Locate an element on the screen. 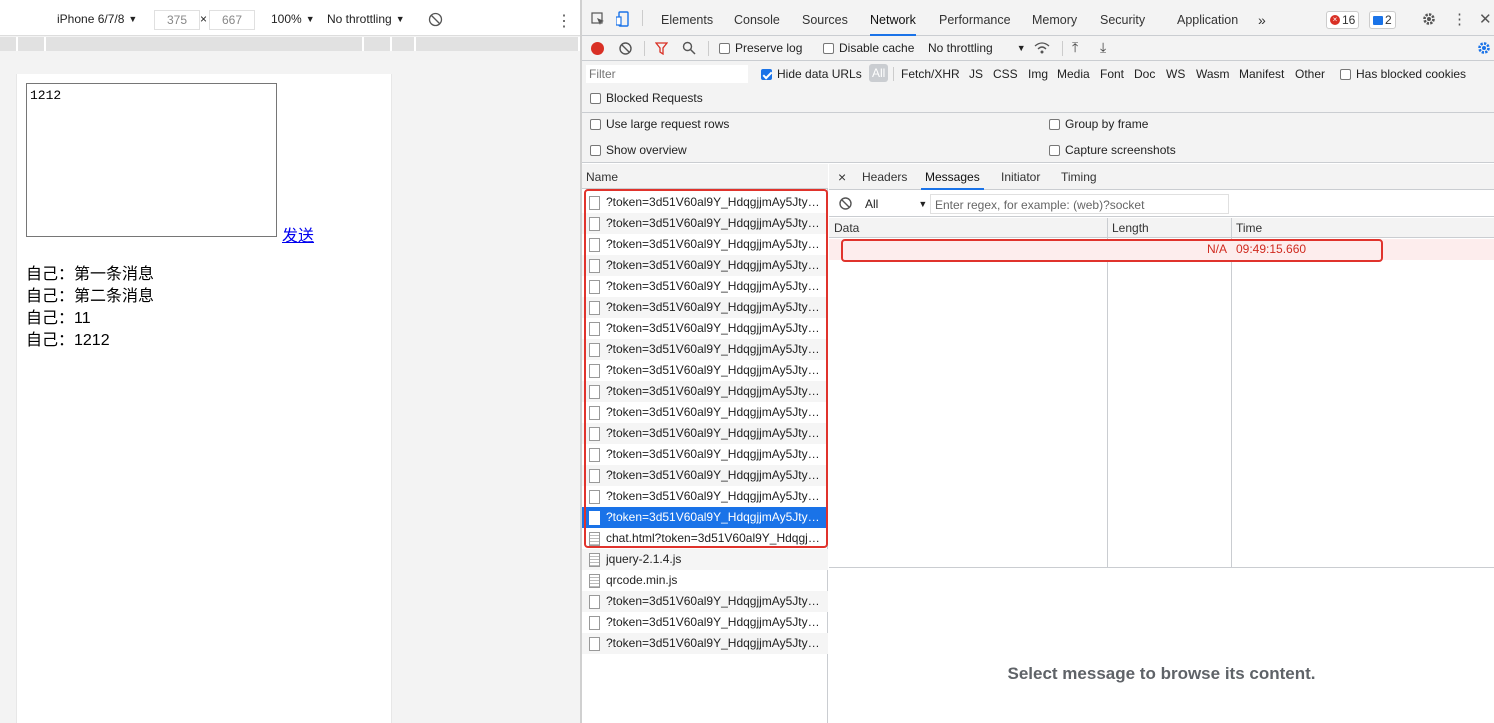 The image size is (1494, 723). more-tabs-icon: » is located at coordinates (1262, 18).